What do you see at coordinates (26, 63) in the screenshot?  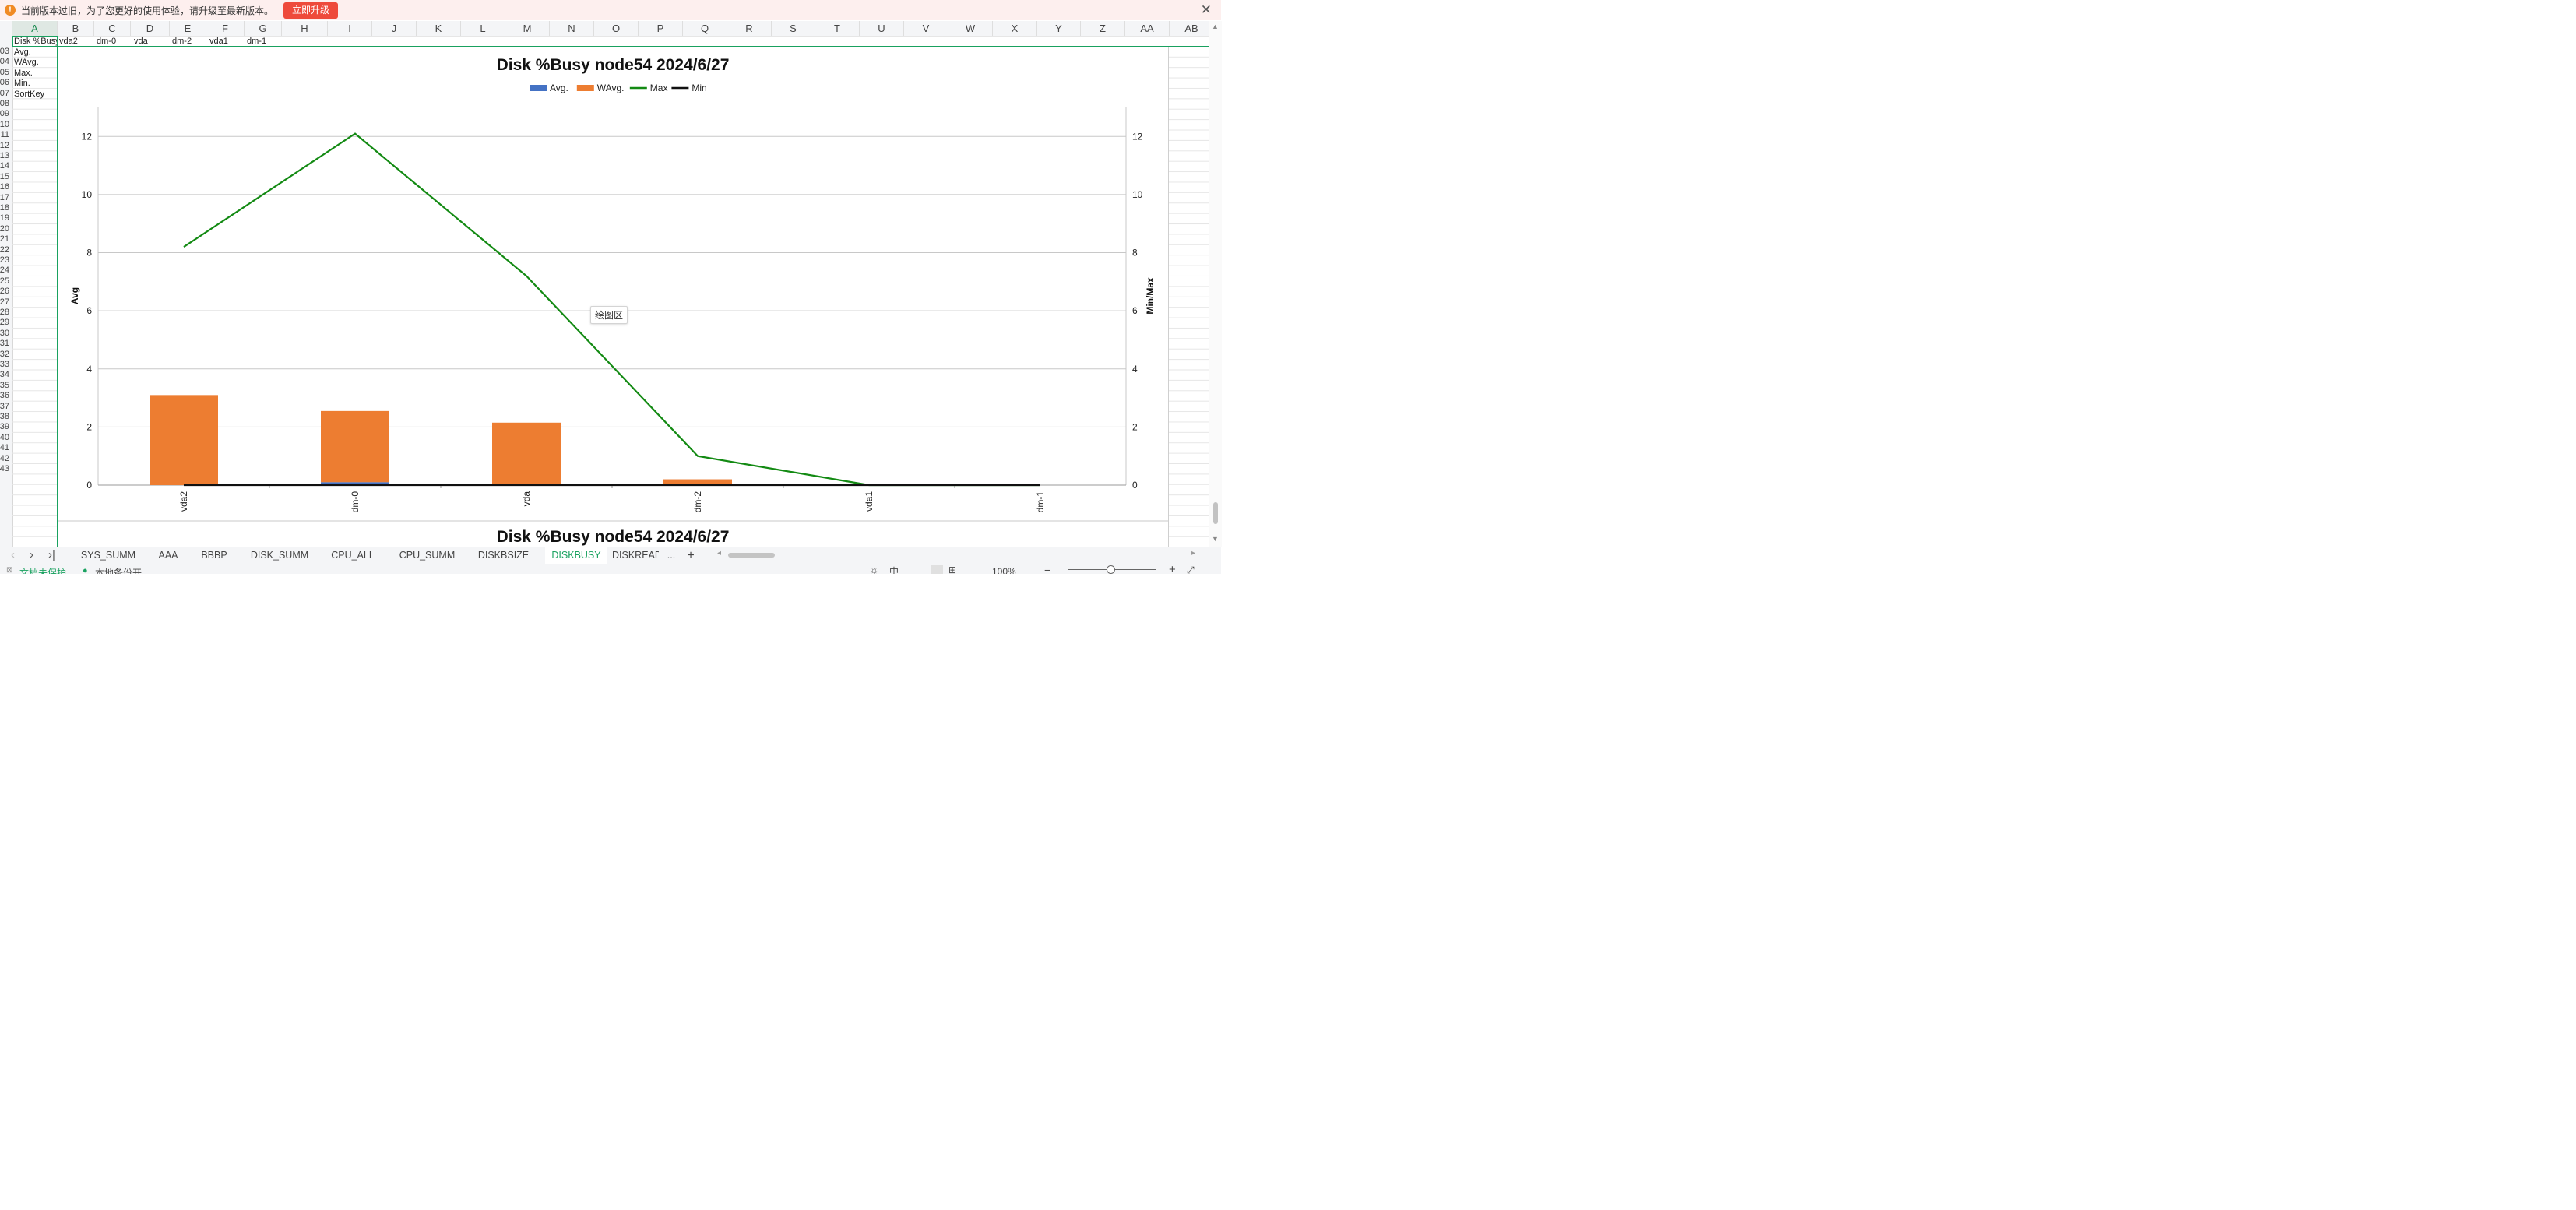 I see `cell-col-a: WAvg.` at bounding box center [26, 63].